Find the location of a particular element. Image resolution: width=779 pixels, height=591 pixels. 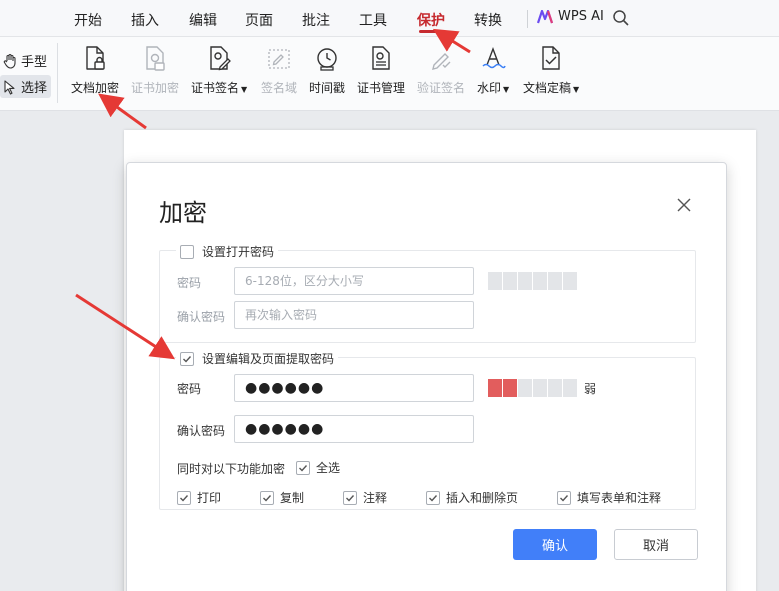

open-password-toggle: 设置打开密码 is located at coordinates (227, 251).